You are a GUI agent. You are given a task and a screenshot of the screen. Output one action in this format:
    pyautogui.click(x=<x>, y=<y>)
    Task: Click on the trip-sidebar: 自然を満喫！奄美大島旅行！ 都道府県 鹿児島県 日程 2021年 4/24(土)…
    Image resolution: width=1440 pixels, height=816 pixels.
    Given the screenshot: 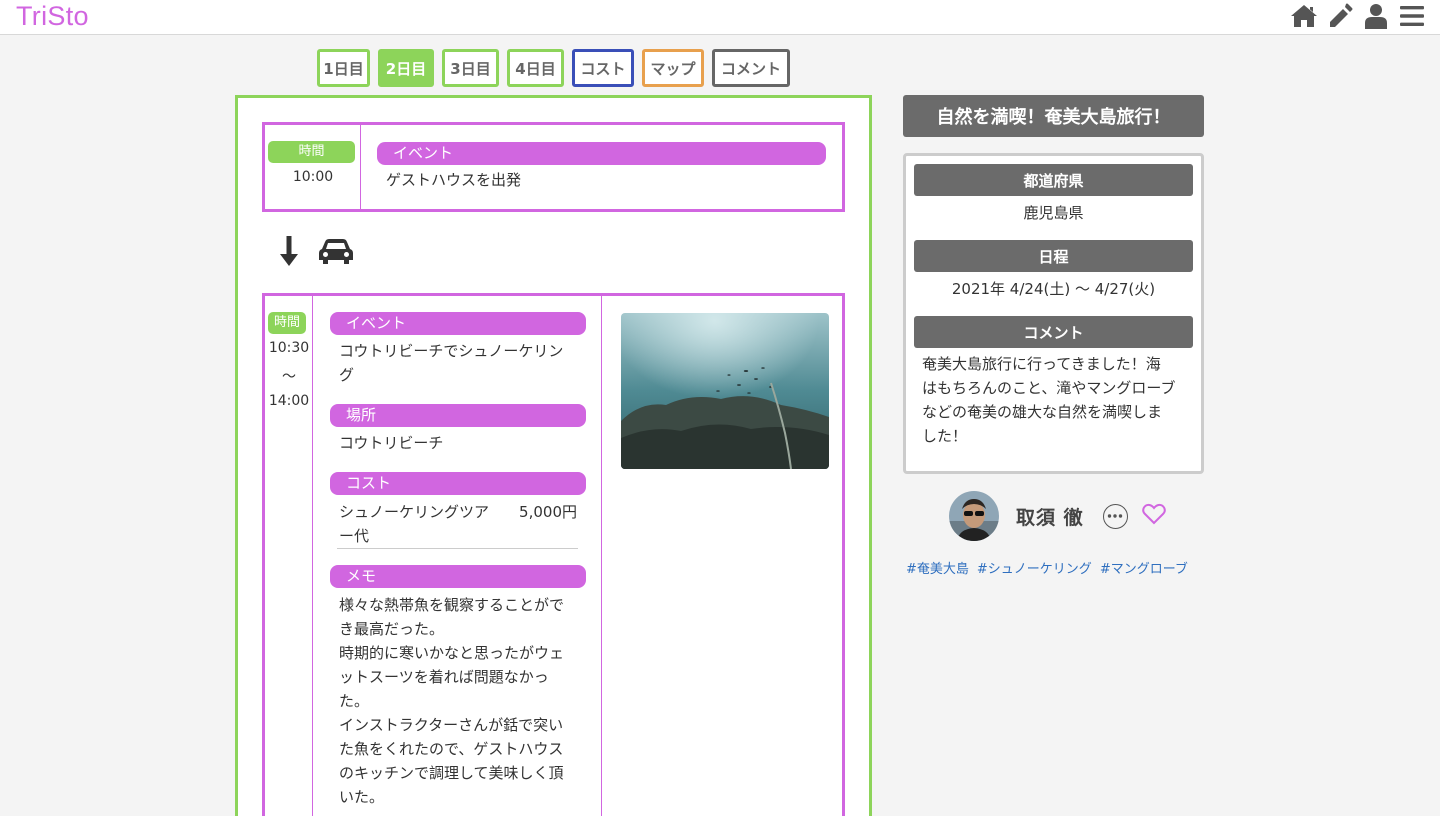 What is the action you would take?
    pyautogui.click(x=1053, y=336)
    